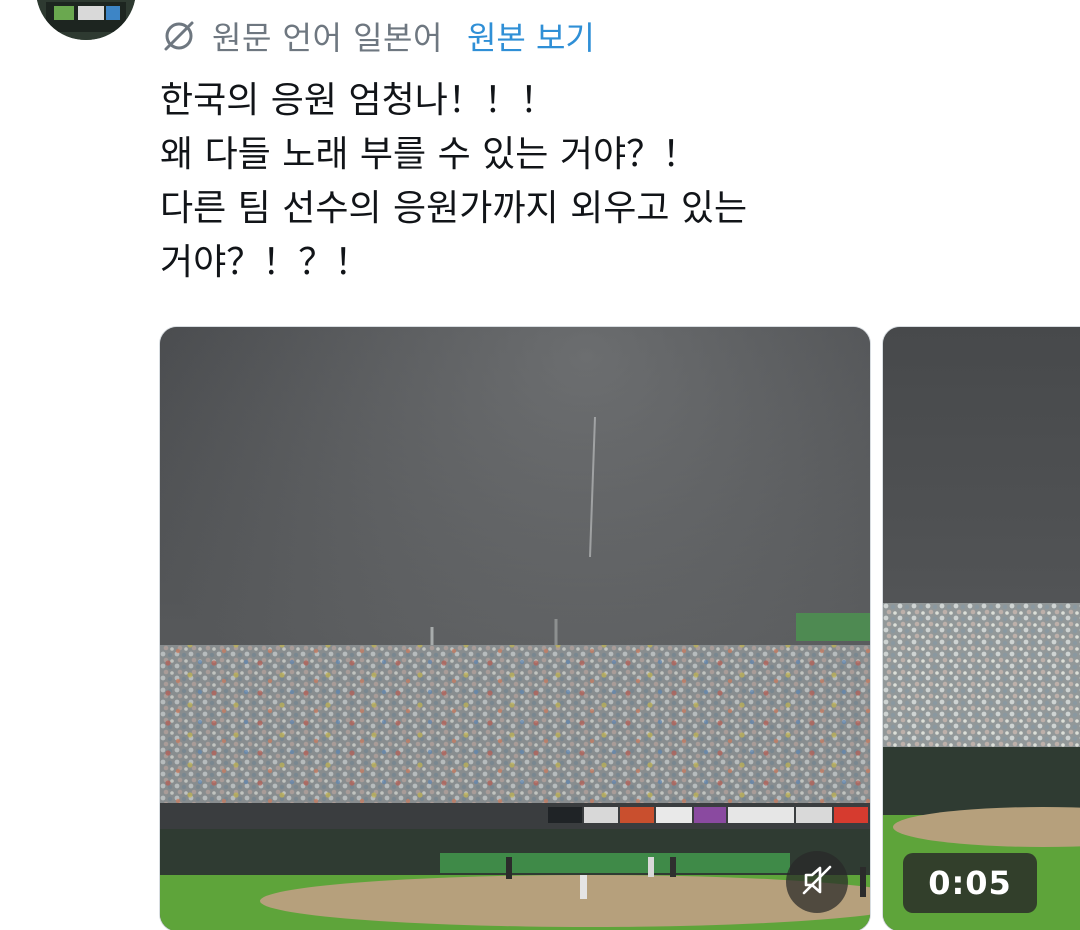  Describe the element at coordinates (327, 38) in the screenshot. I see `translation-source-label: 원문 언어 일본어` at that location.